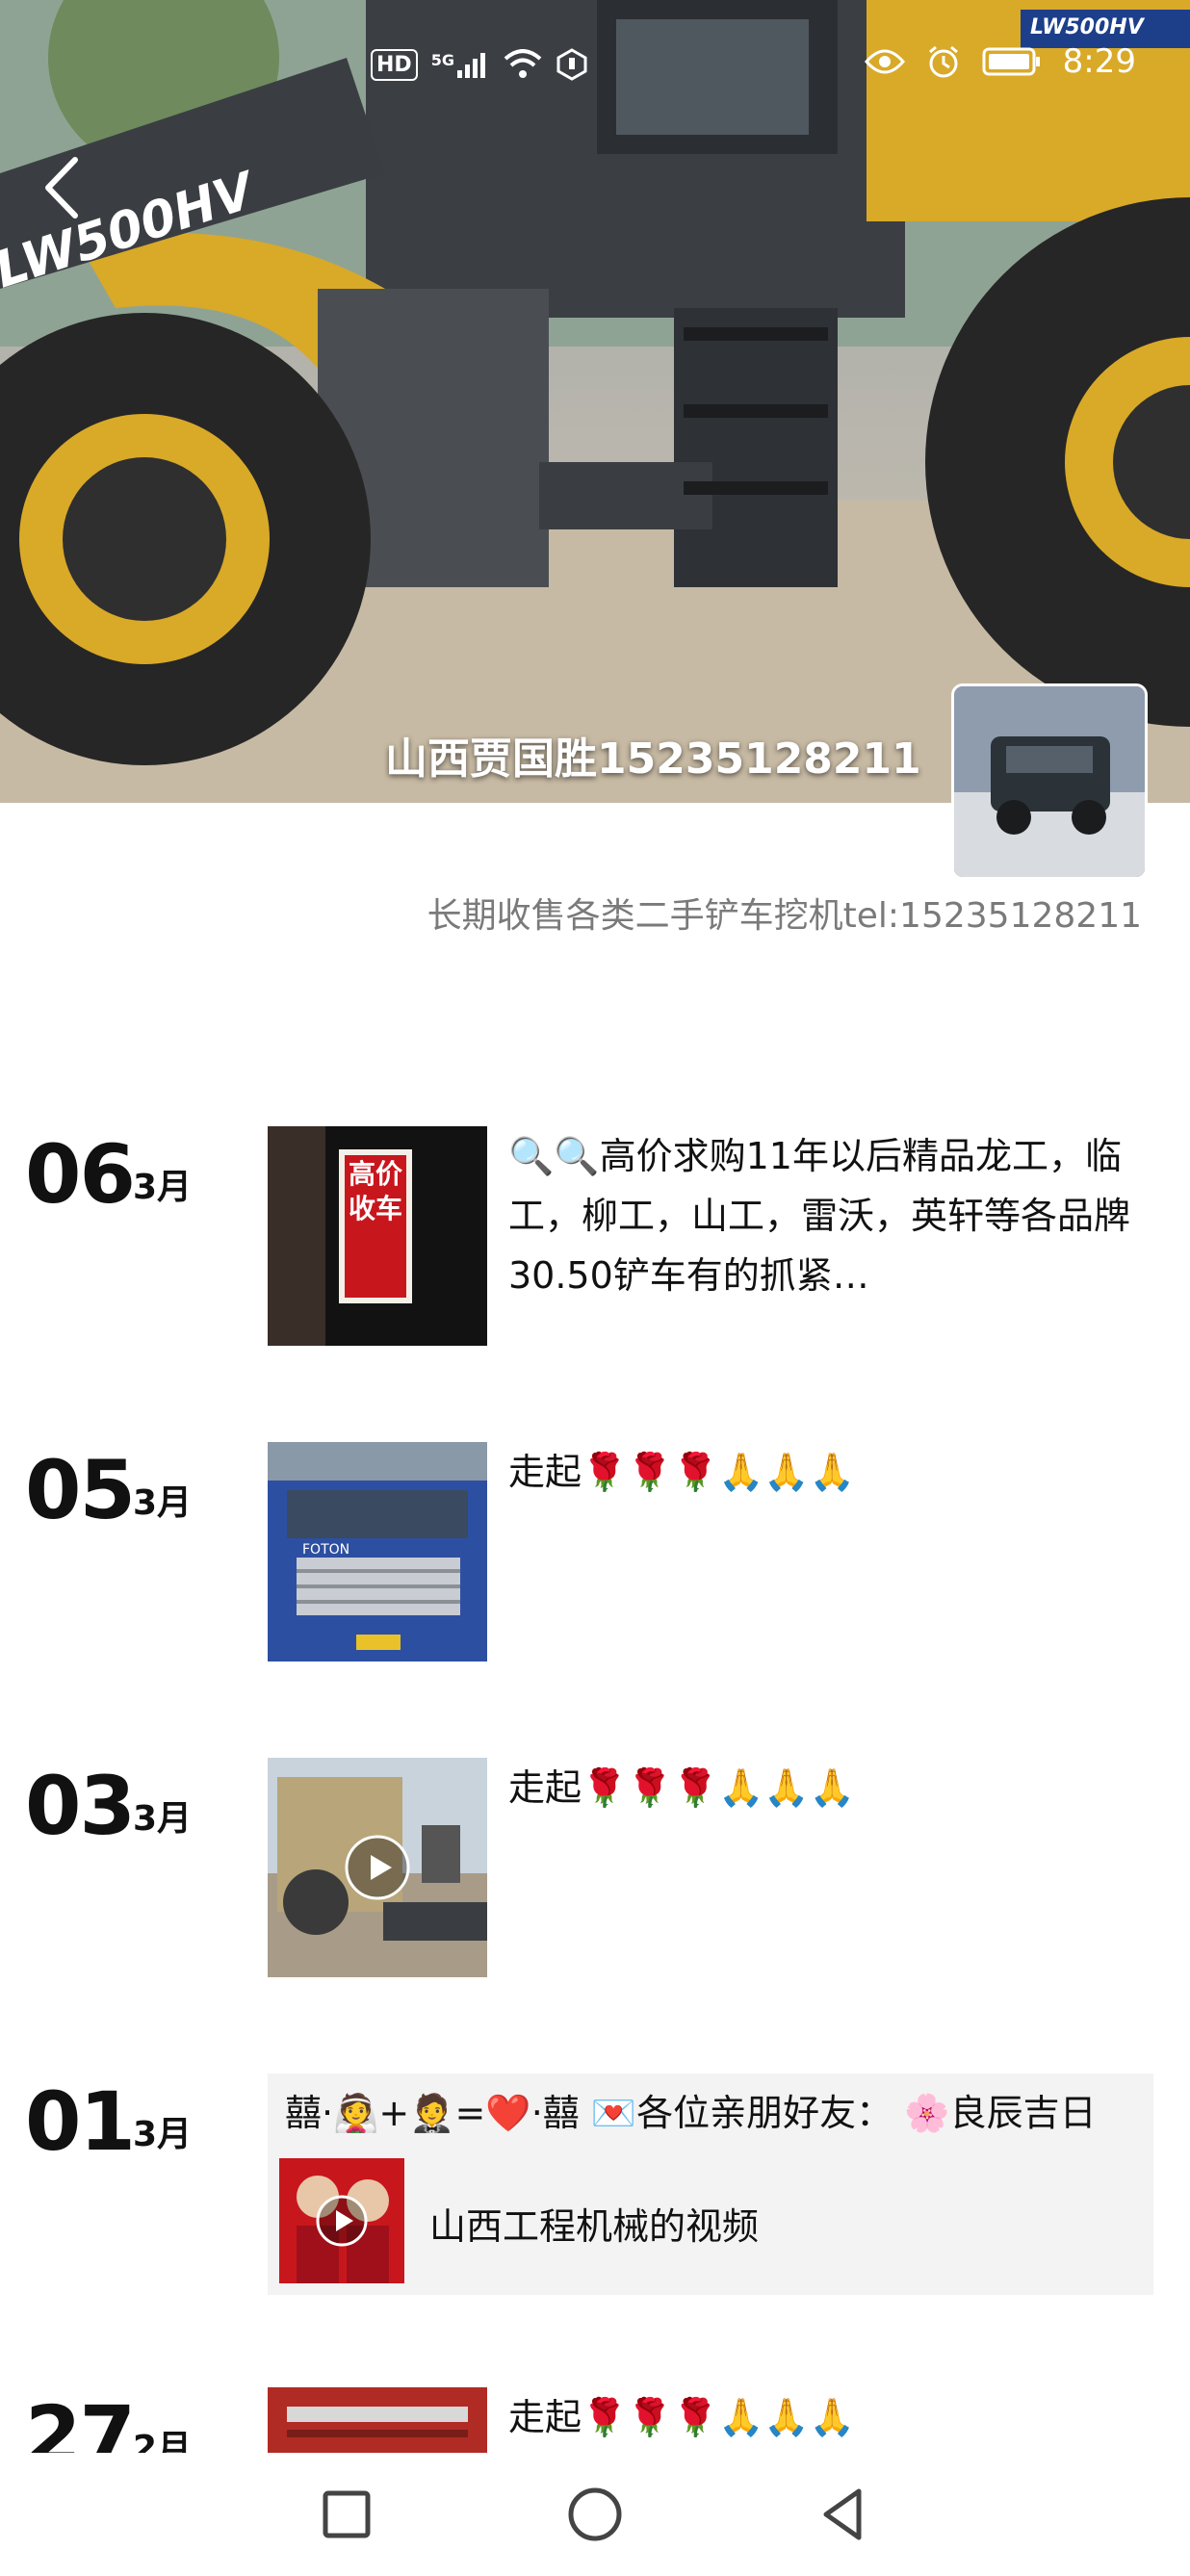 The height and width of the screenshot is (2576, 1190). I want to click on post-day: 05, so click(81, 1490).